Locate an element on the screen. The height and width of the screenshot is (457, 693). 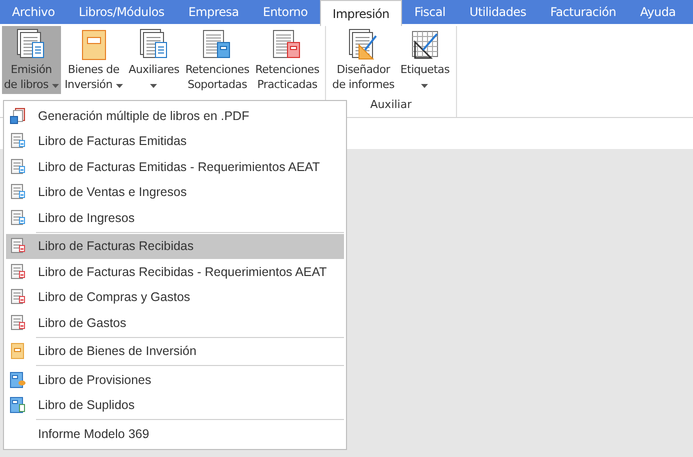
ribbon-tab: Archivo is located at coordinates (33, 12).